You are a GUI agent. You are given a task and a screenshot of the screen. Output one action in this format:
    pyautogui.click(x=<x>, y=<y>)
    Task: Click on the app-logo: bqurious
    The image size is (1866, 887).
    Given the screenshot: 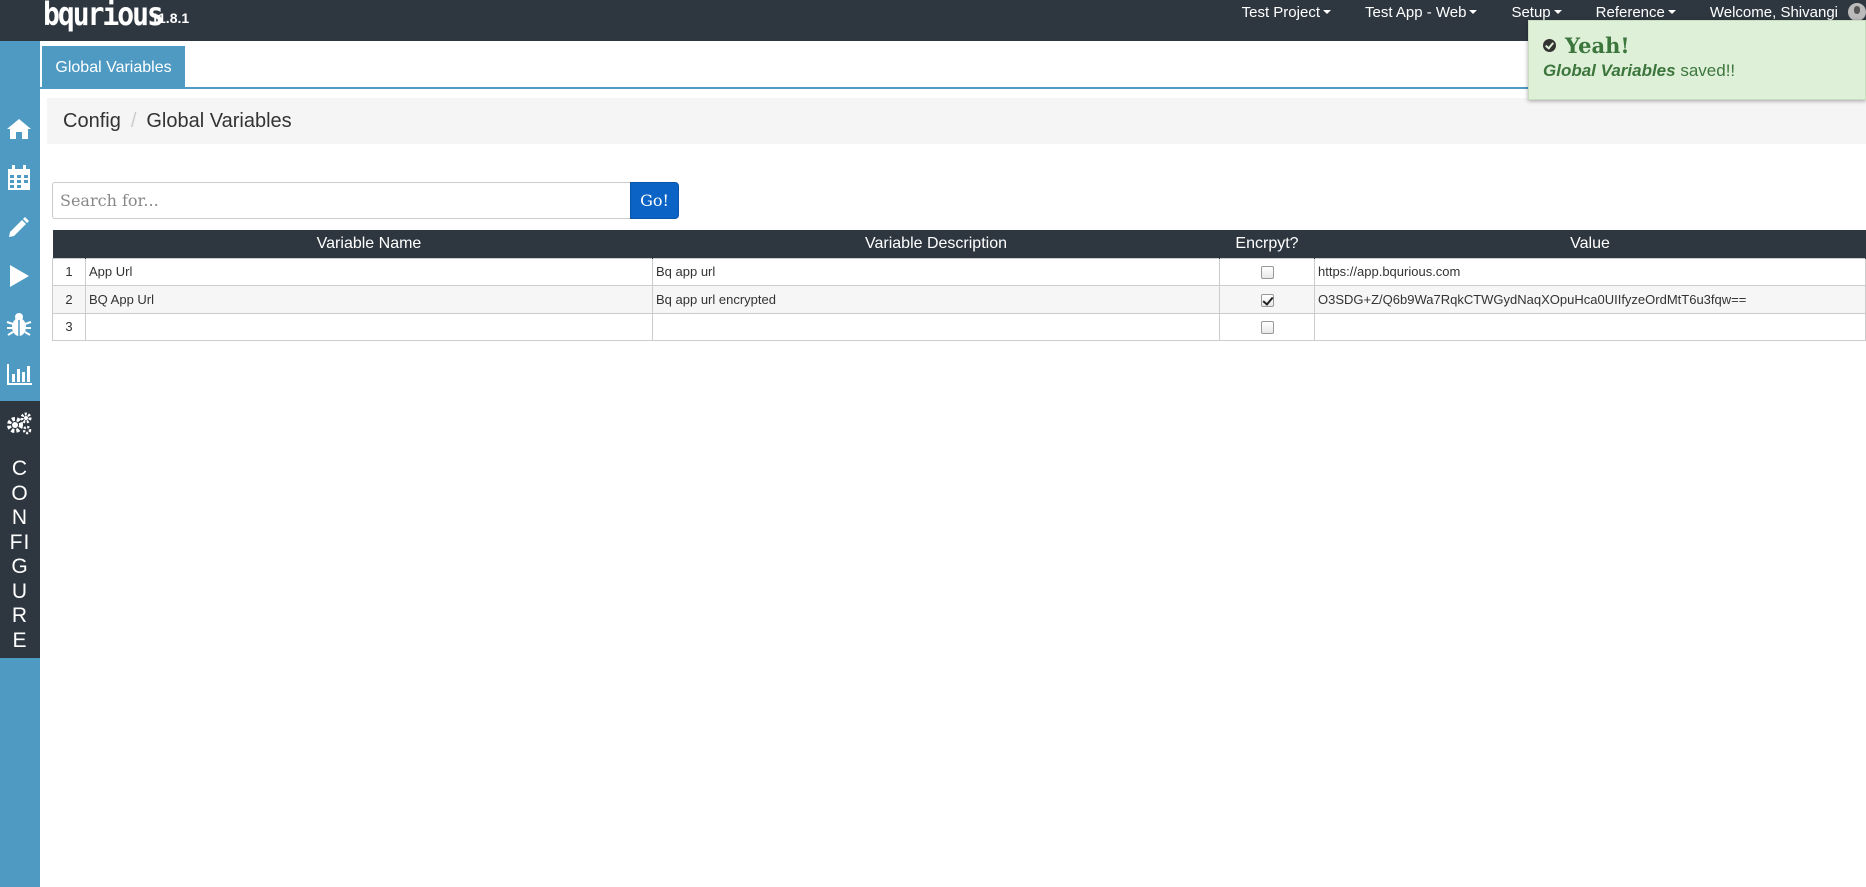 What is the action you would take?
    pyautogui.click(x=103, y=17)
    